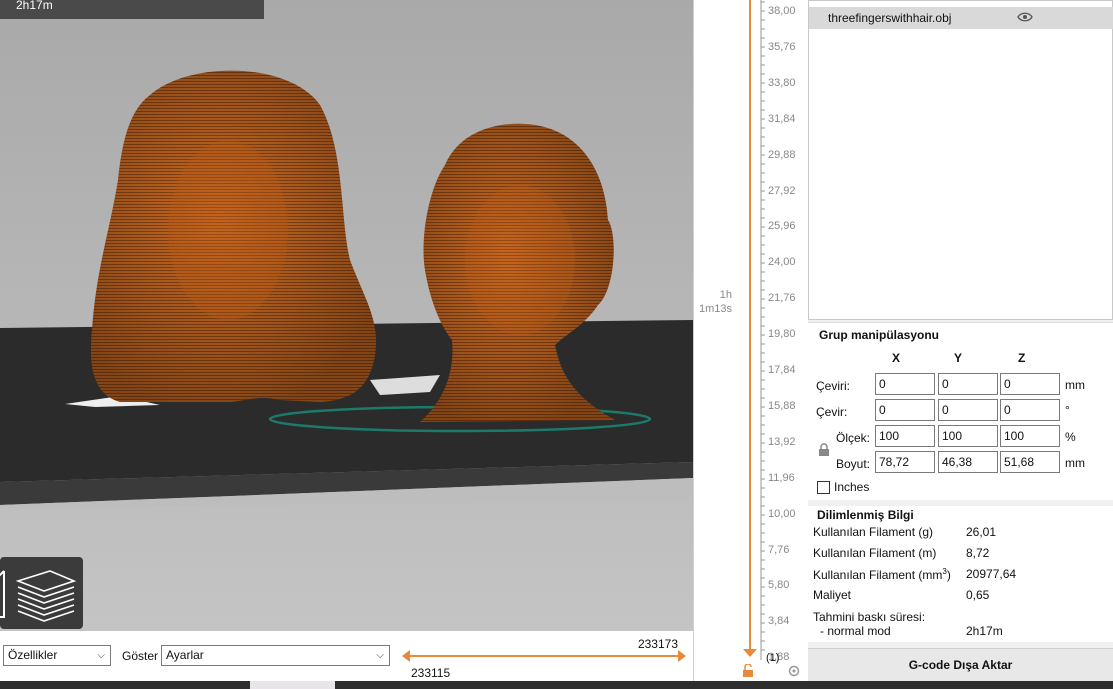 The height and width of the screenshot is (689, 1113). What do you see at coordinates (782, 262) in the screenshot?
I see `layer-height-tick: 24,00` at bounding box center [782, 262].